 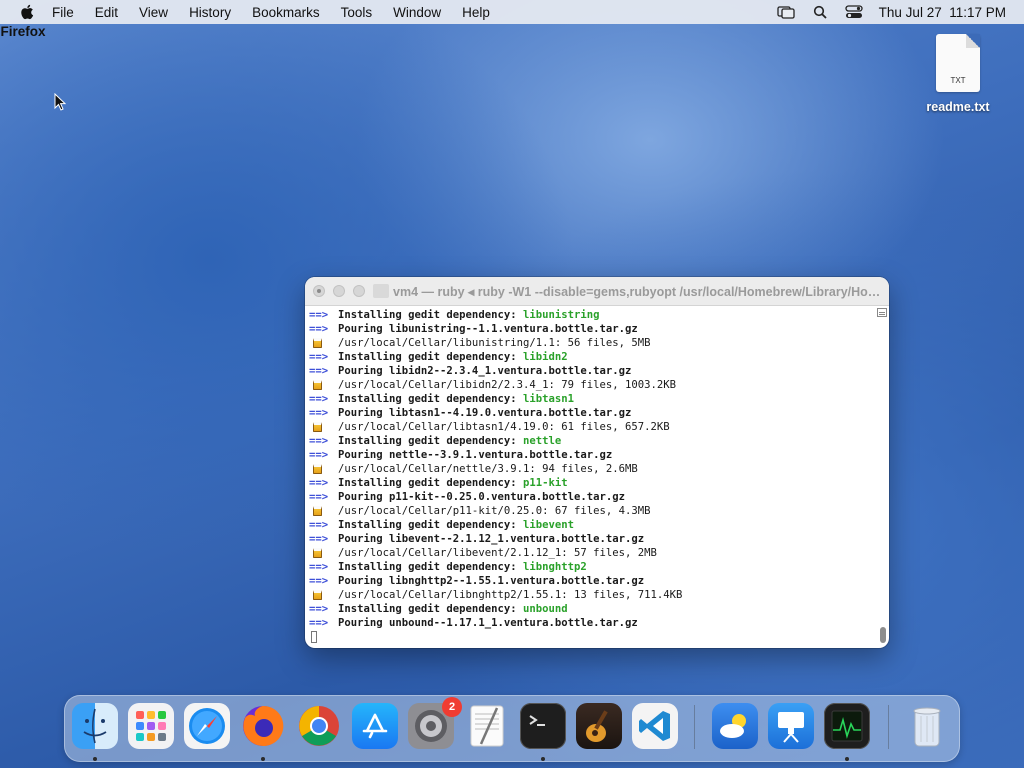 What do you see at coordinates (927, 726) in the screenshot?
I see `dock-trash-icon` at bounding box center [927, 726].